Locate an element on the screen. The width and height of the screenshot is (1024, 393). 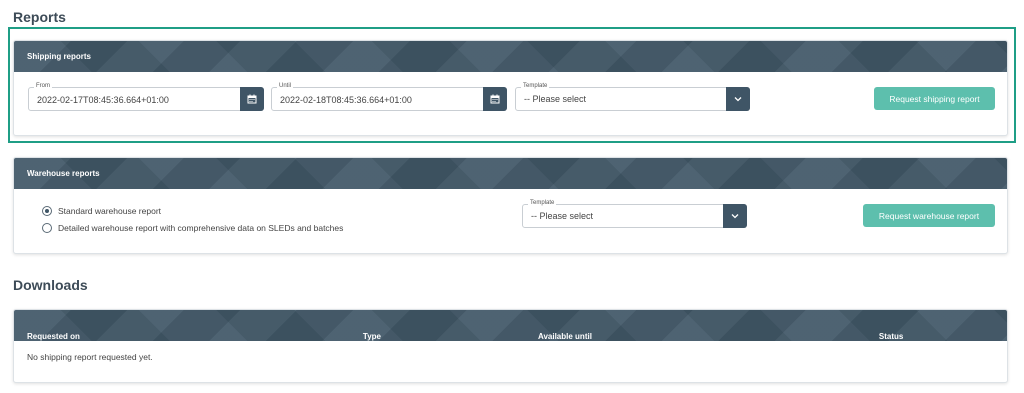
request-warehouse-report-button: Request warehouse report is located at coordinates (929, 215).